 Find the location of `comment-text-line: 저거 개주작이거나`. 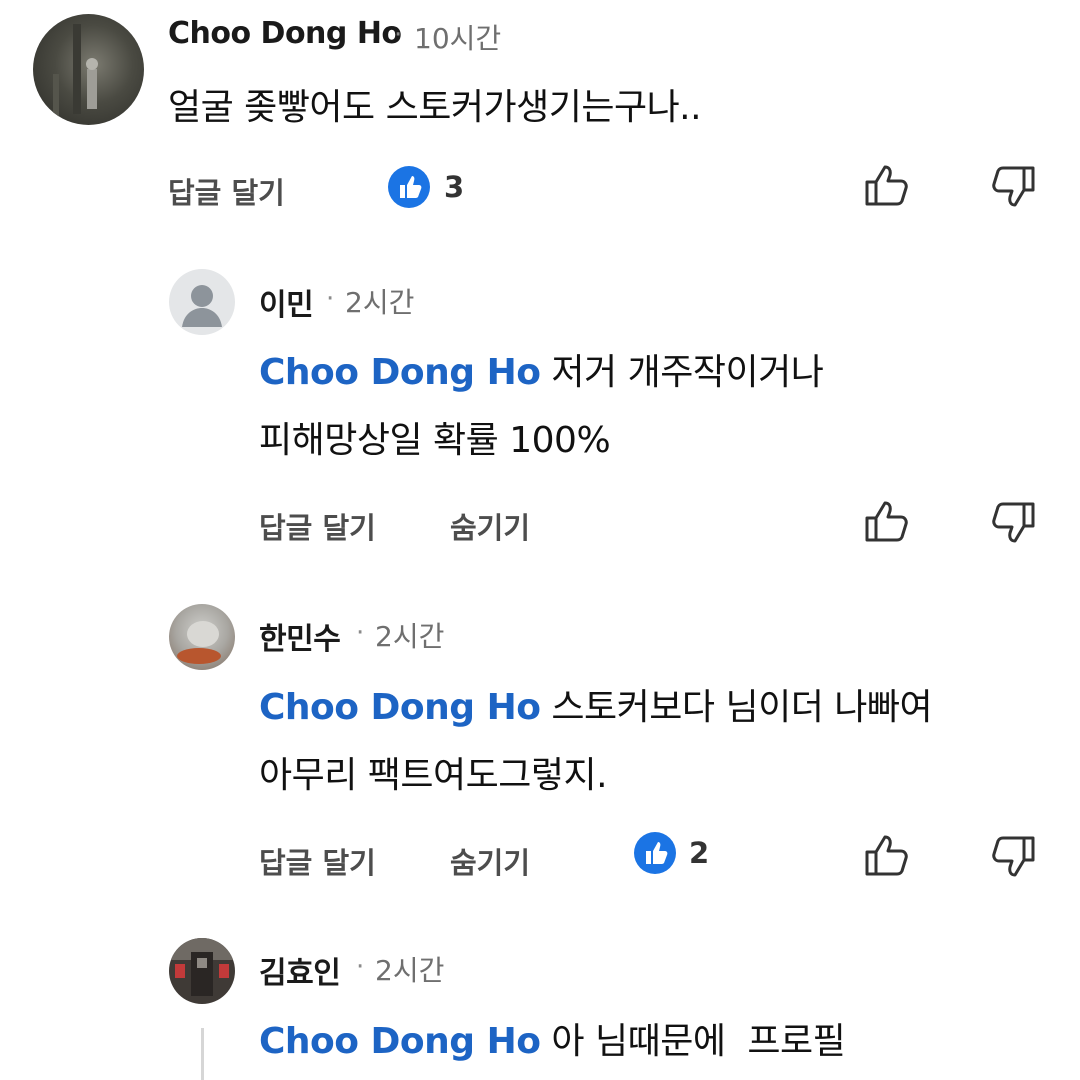

comment-text-line: 저거 개주작이거나 is located at coordinates (687, 372).